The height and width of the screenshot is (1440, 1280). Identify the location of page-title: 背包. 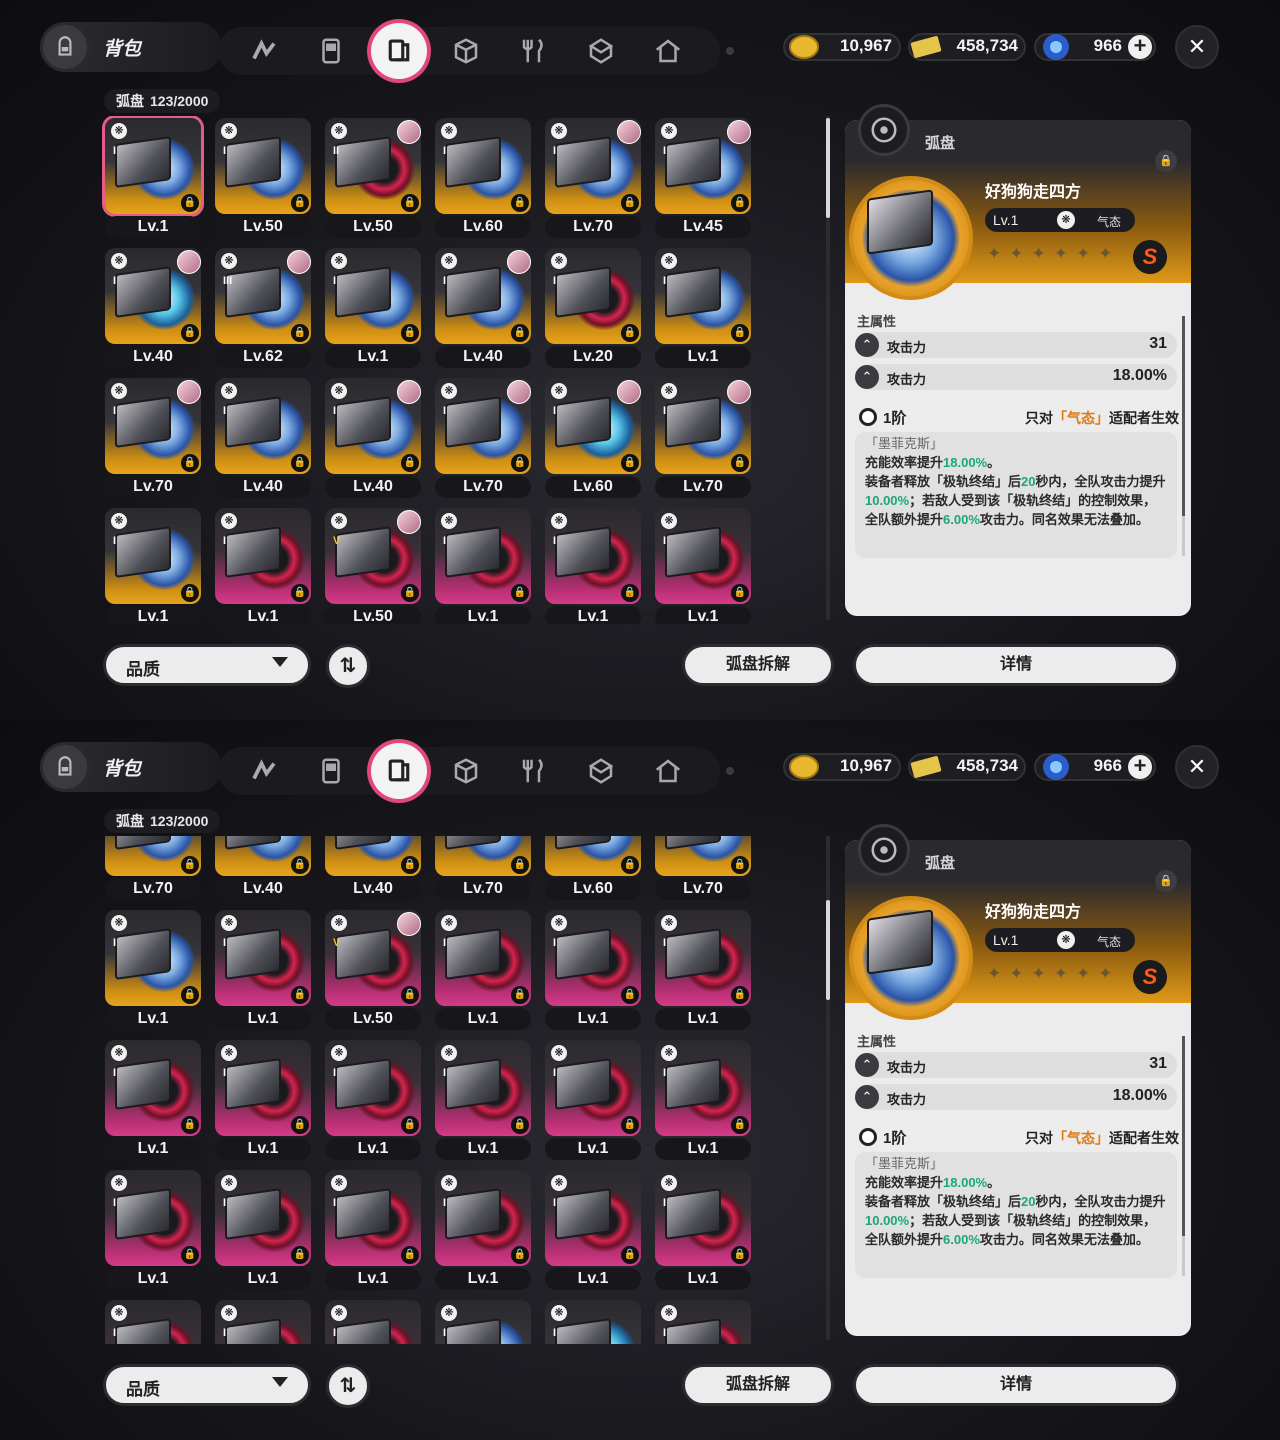
(122, 49).